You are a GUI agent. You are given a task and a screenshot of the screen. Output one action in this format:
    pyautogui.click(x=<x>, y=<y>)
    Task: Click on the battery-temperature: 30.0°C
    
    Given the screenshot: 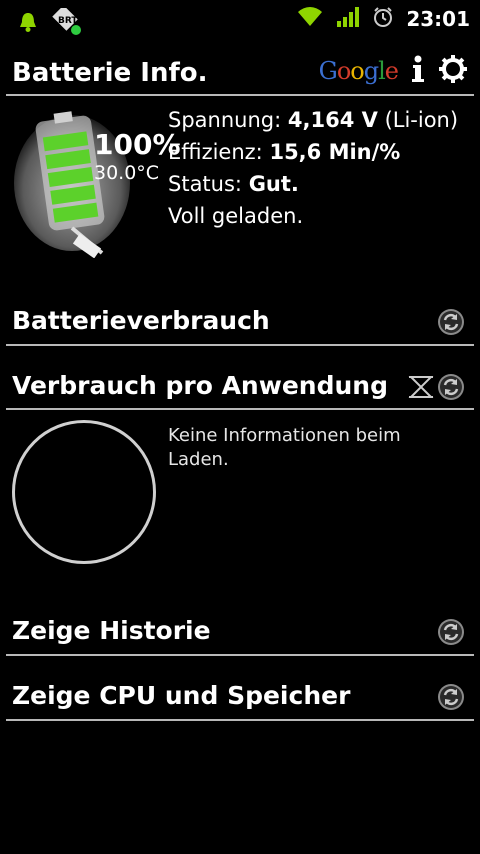 What is the action you would take?
    pyautogui.click(x=127, y=173)
    